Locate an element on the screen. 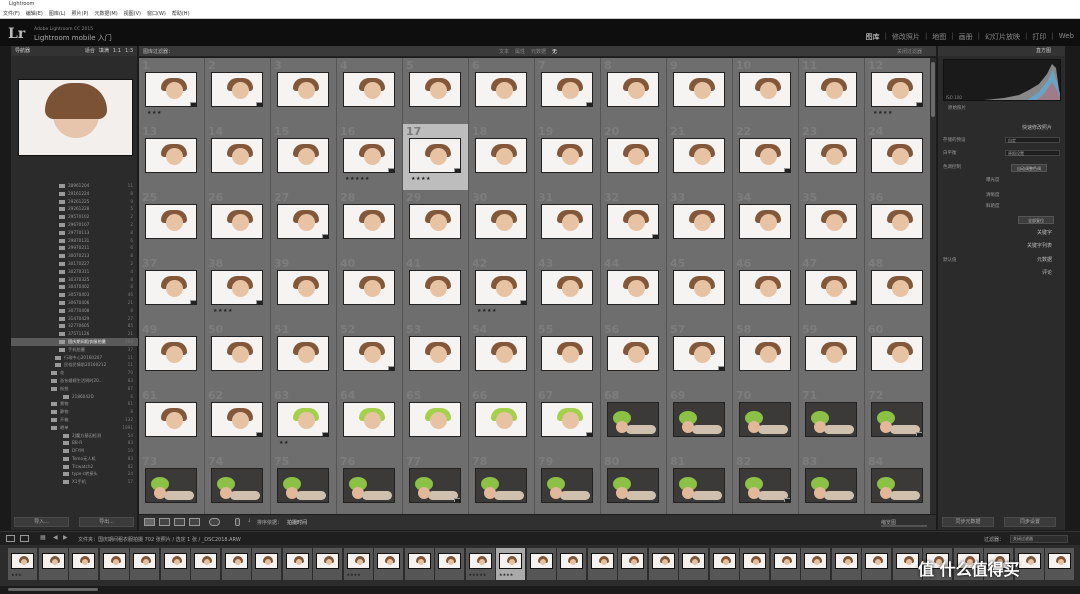  module-tab: 打印 is located at coordinates (1039, 37).